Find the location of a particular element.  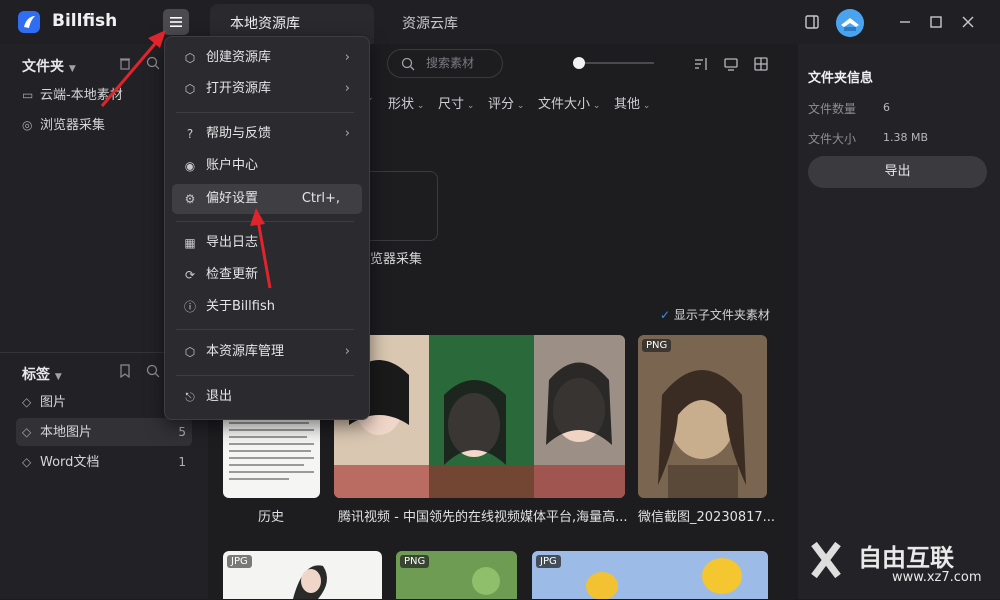

arrow-to-menu-button is located at coordinates (133, 68).